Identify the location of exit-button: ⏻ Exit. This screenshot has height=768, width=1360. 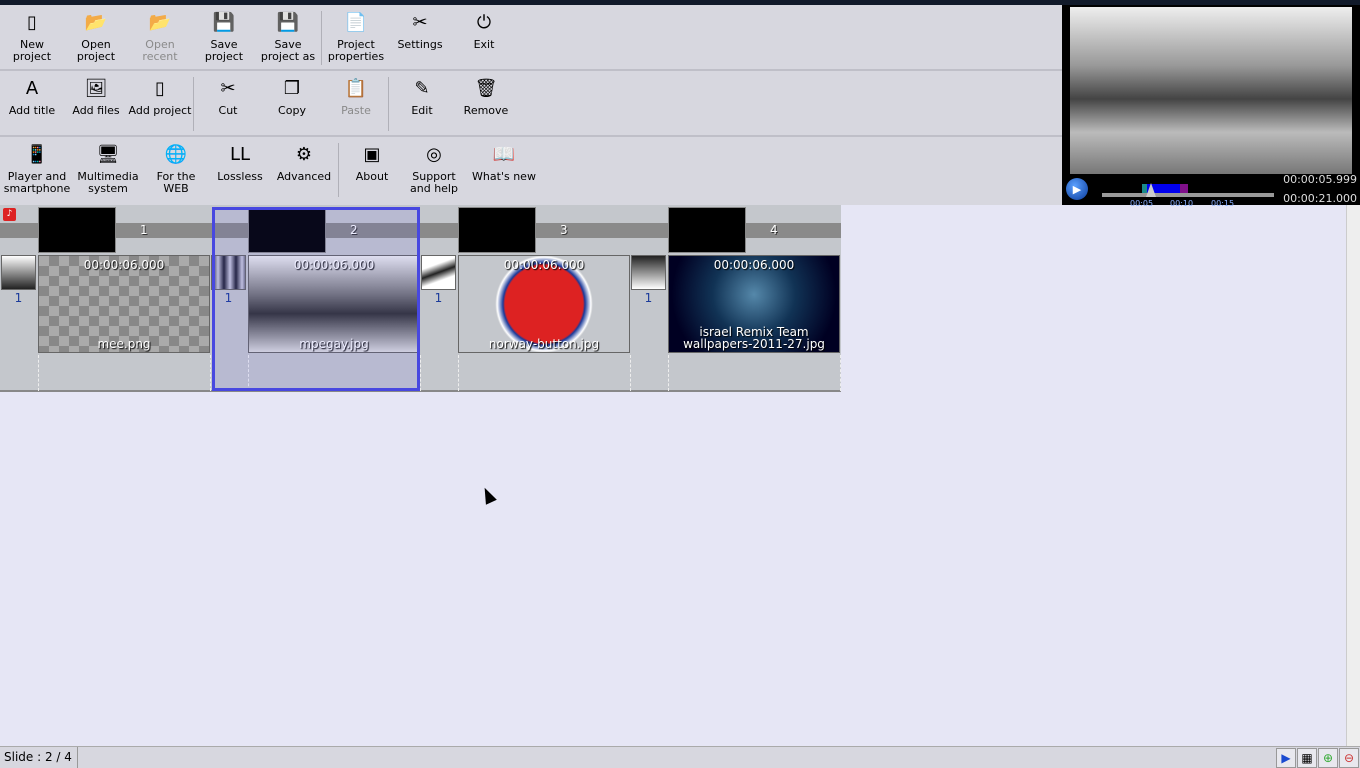
(484, 37).